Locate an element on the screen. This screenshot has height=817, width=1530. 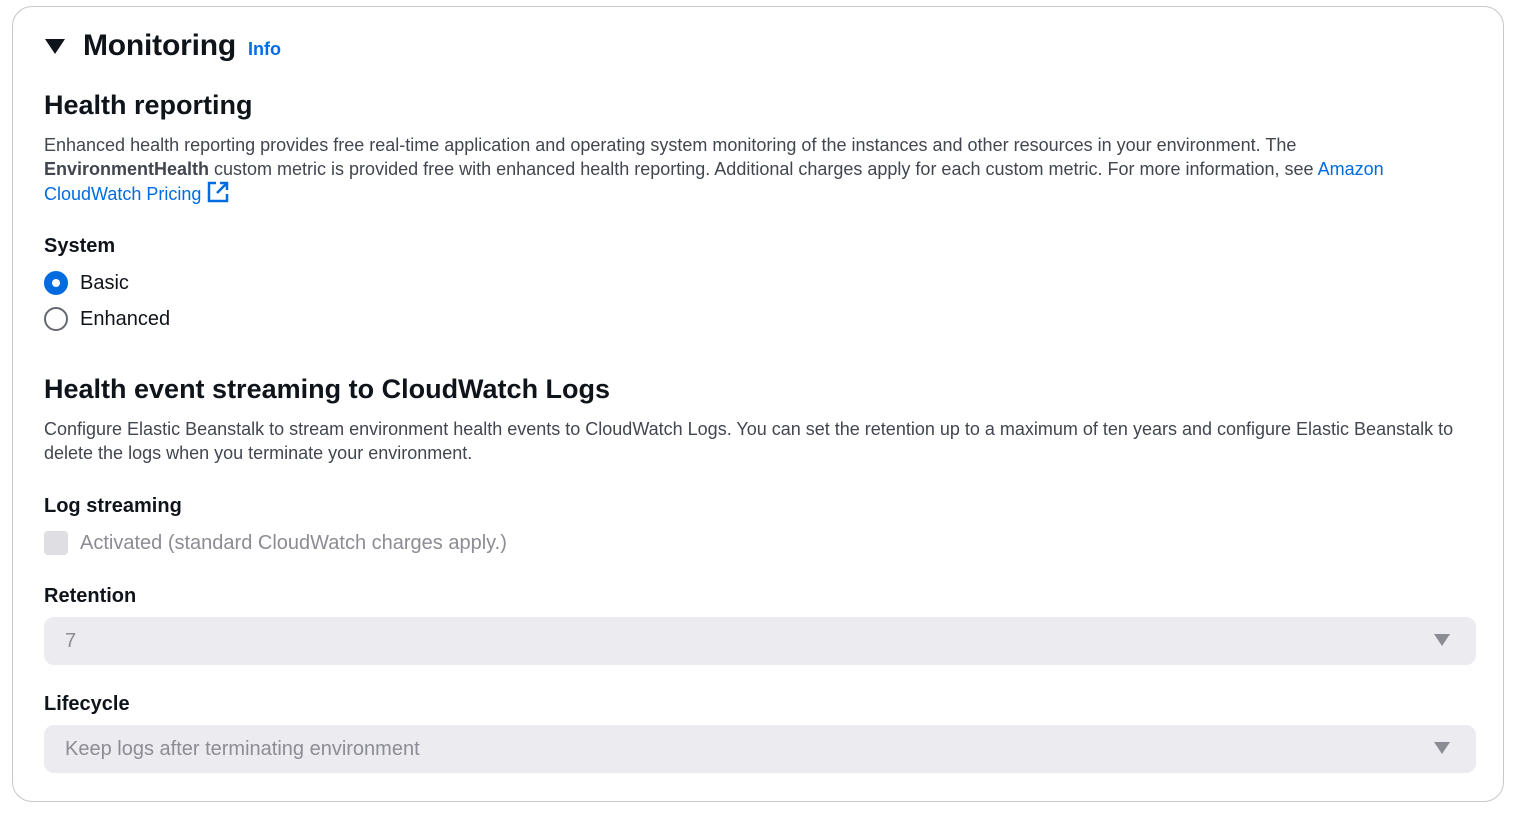
radio-enhanced: Enhanced is located at coordinates (107, 319).